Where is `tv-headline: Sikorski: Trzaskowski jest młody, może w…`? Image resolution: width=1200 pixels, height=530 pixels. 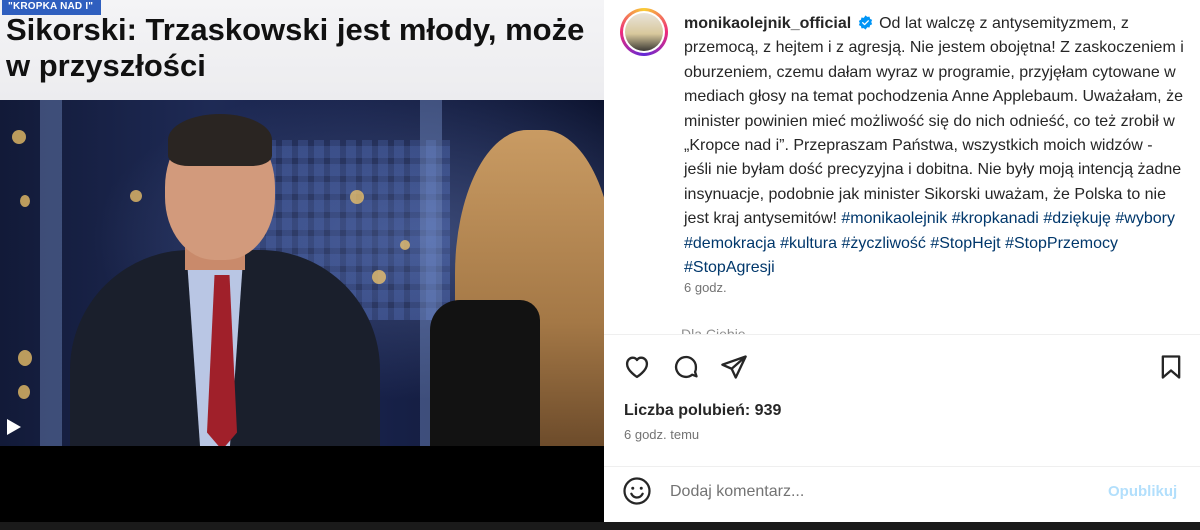
tv-headline: Sikorski: Trzaskowski jest młody, może w… is located at coordinates (295, 47).